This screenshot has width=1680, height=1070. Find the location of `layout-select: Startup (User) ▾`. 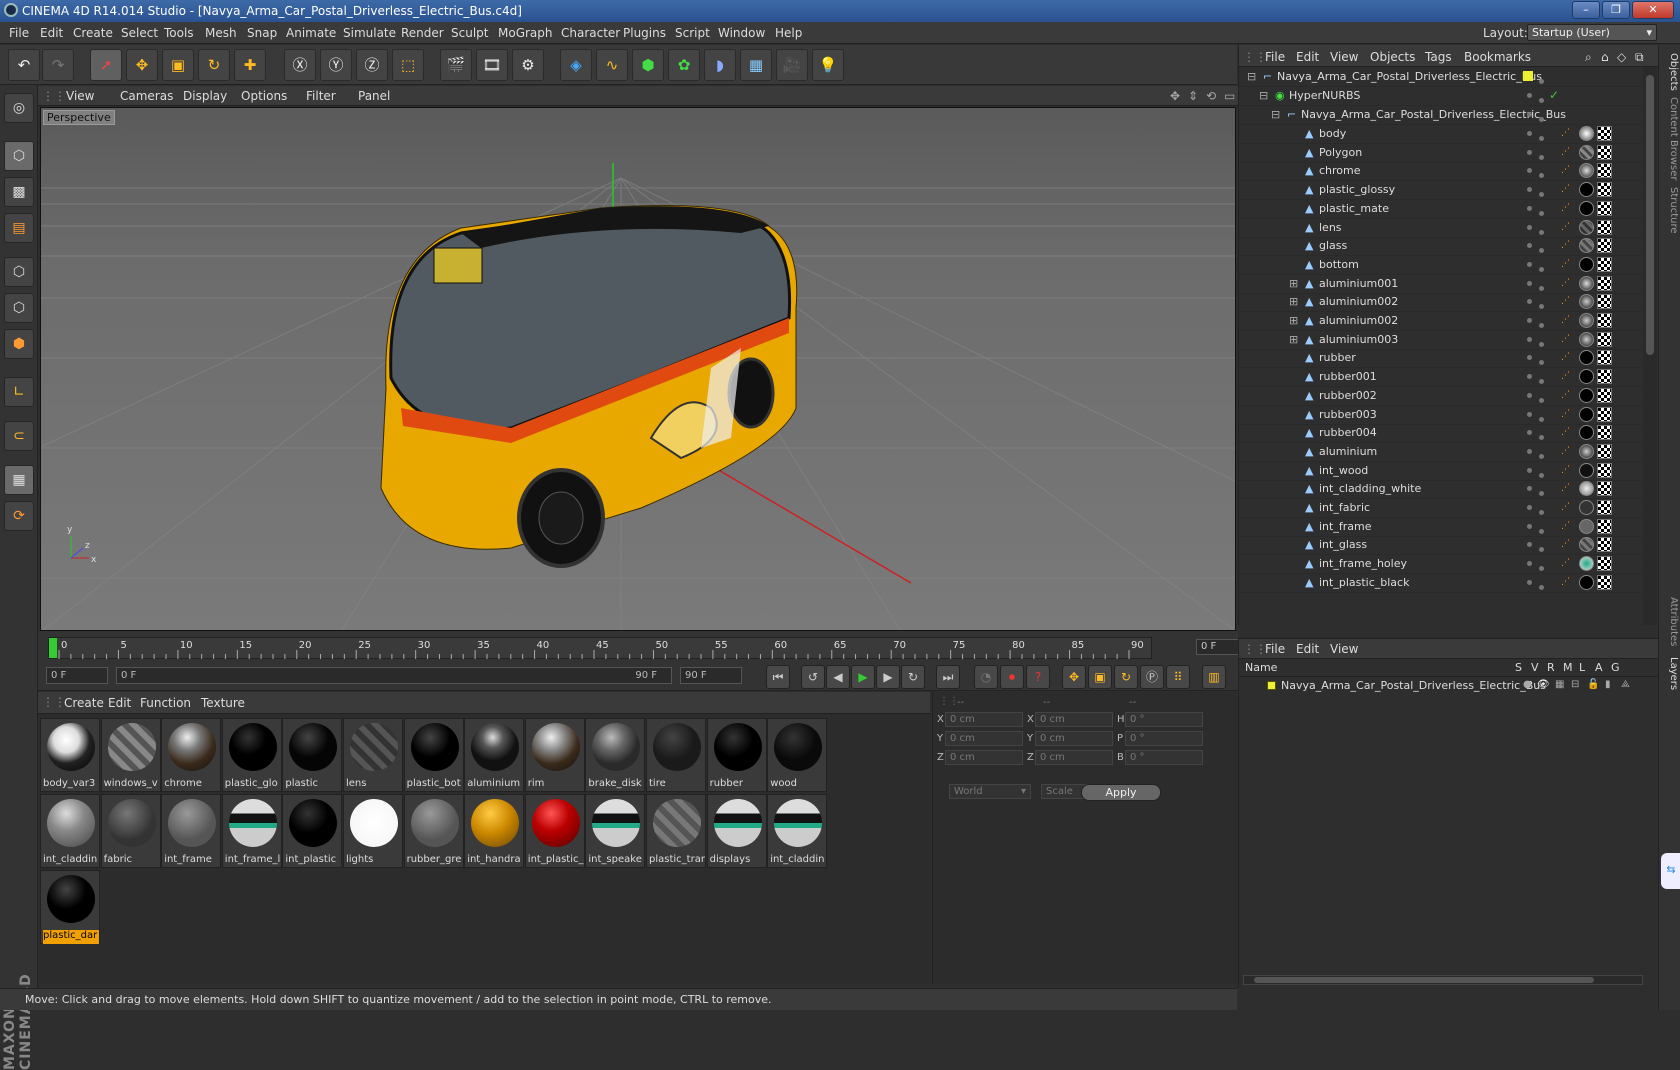

layout-select: Startup (User) ▾ is located at coordinates (1592, 32).